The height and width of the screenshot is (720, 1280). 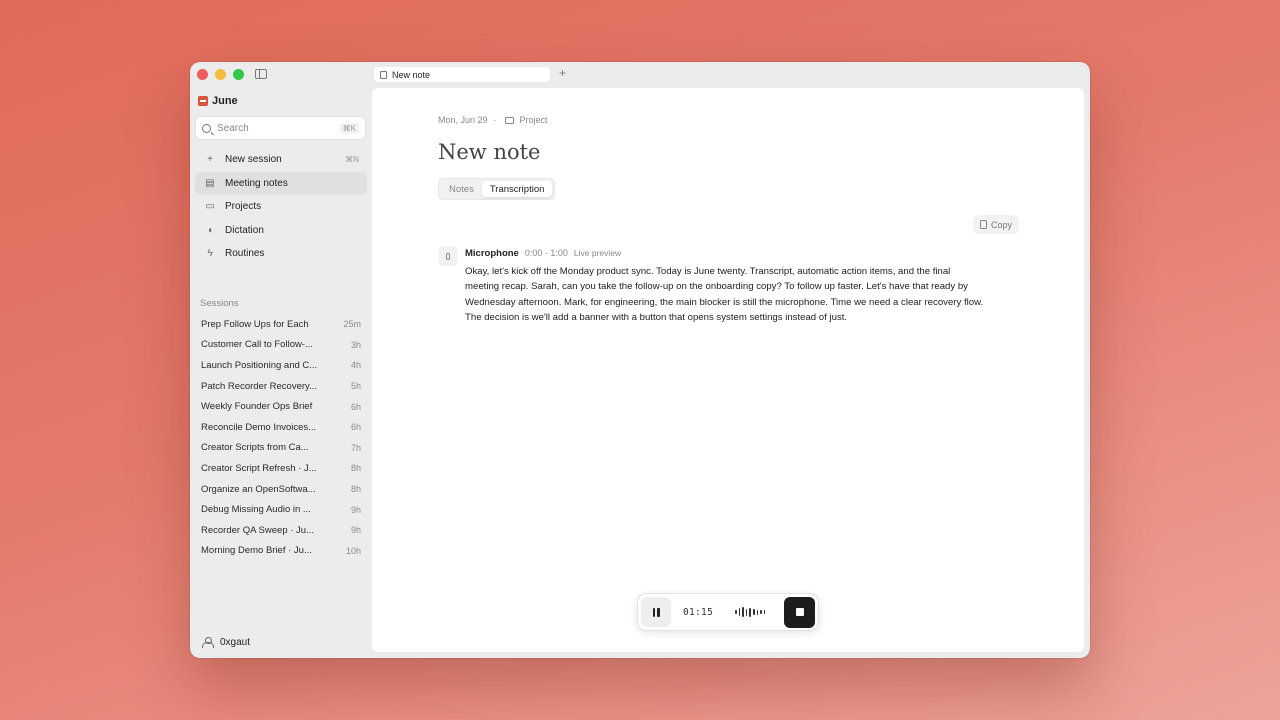 I want to click on session-item: Prep Follow Ups for Each 25m, so click(x=281, y=324).